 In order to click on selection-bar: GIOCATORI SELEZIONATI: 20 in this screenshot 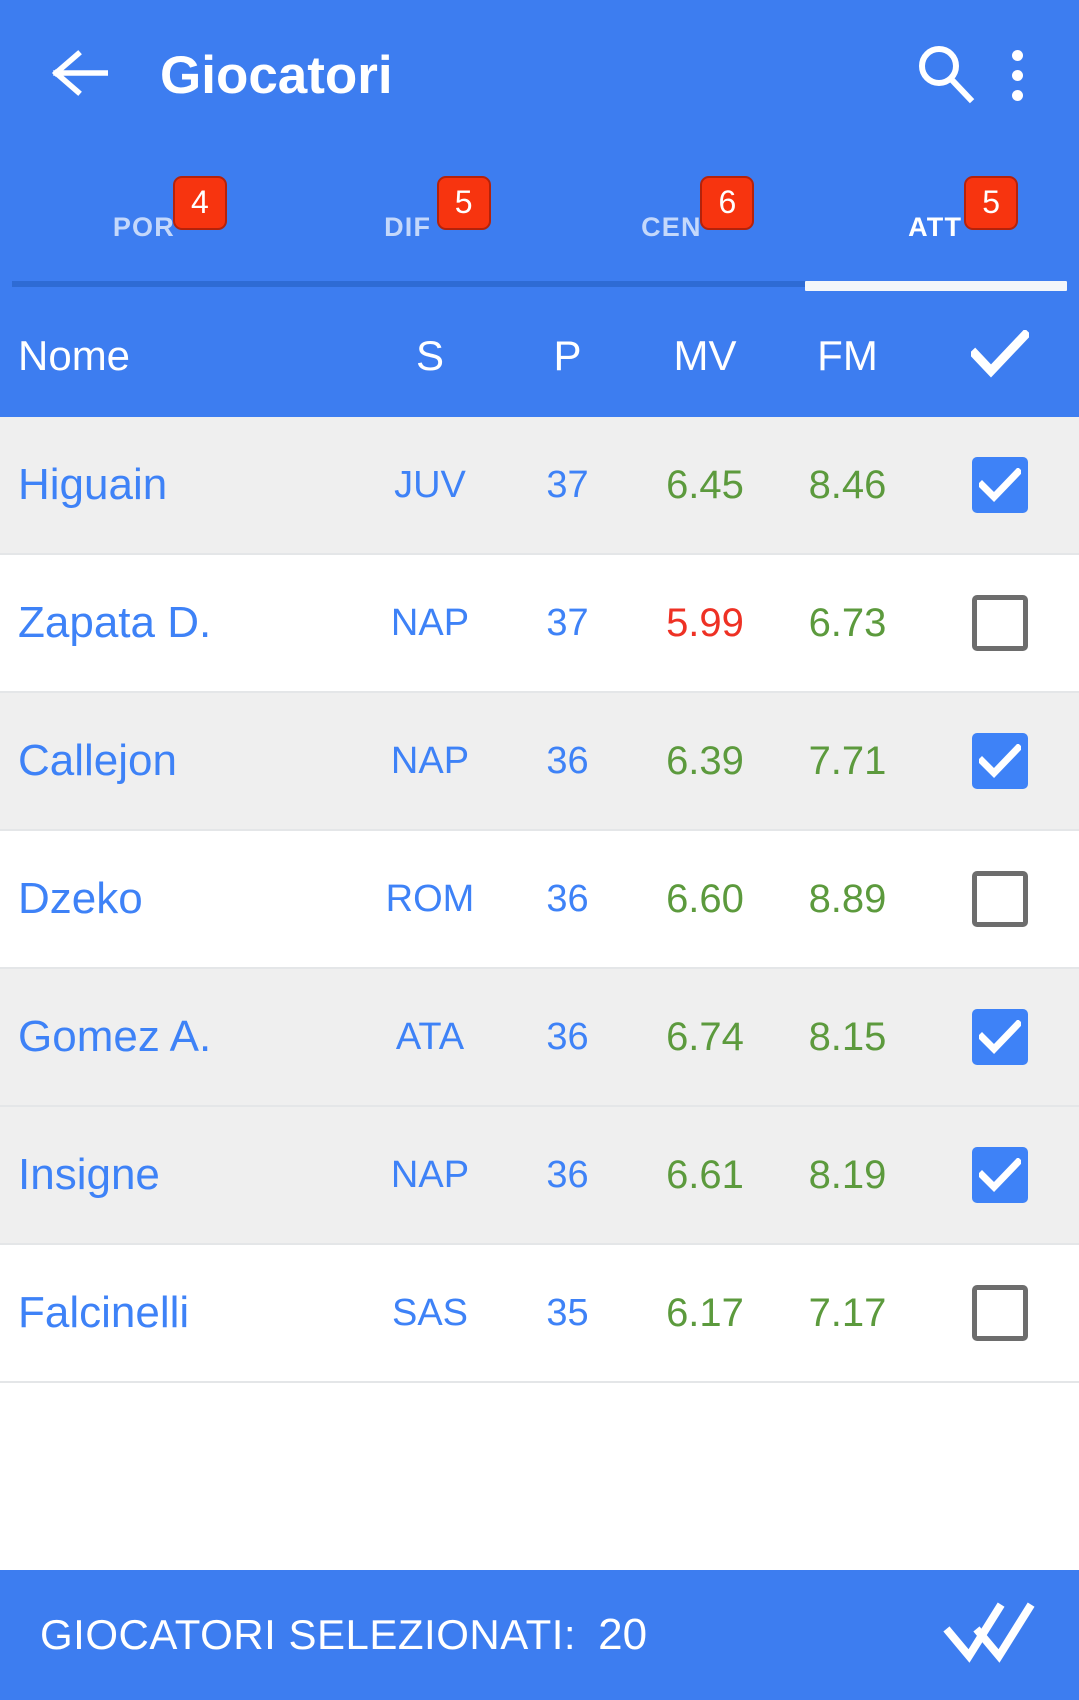, I will do `click(539, 1635)`.